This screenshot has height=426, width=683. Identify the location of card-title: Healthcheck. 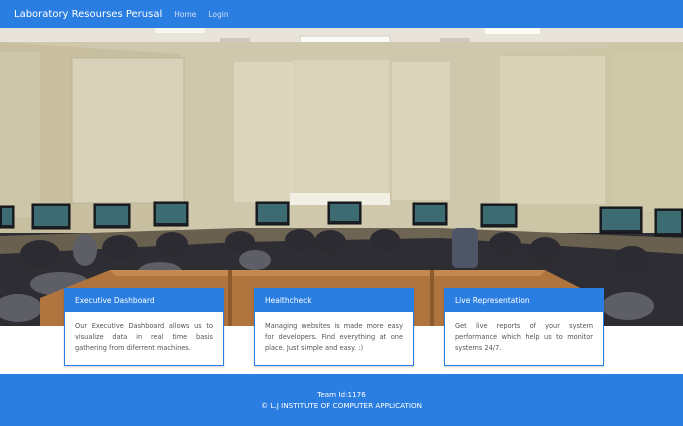
(334, 300).